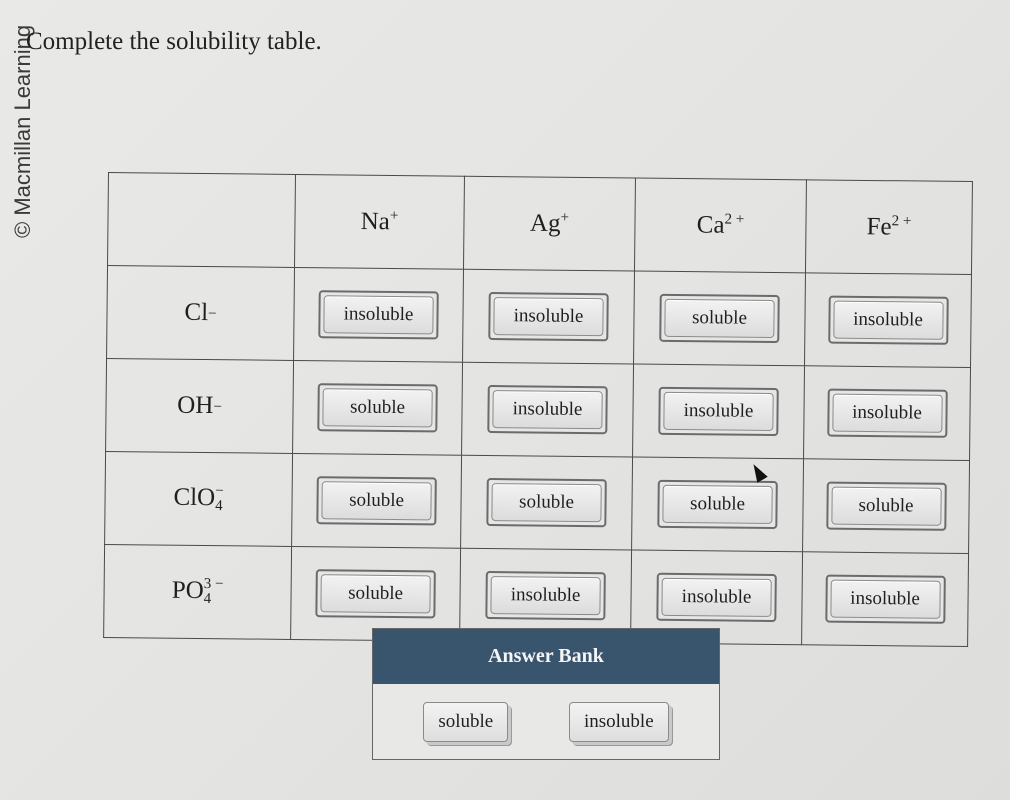  Describe the element at coordinates (546, 721) in the screenshot. I see `answer-bank-options: soluble insoluble` at that location.